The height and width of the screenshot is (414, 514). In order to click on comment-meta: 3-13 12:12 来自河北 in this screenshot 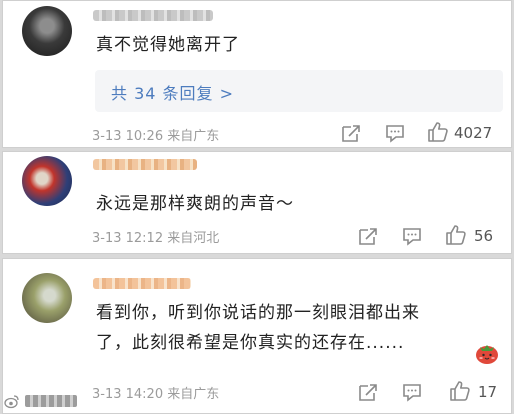, I will do `click(155, 236)`.